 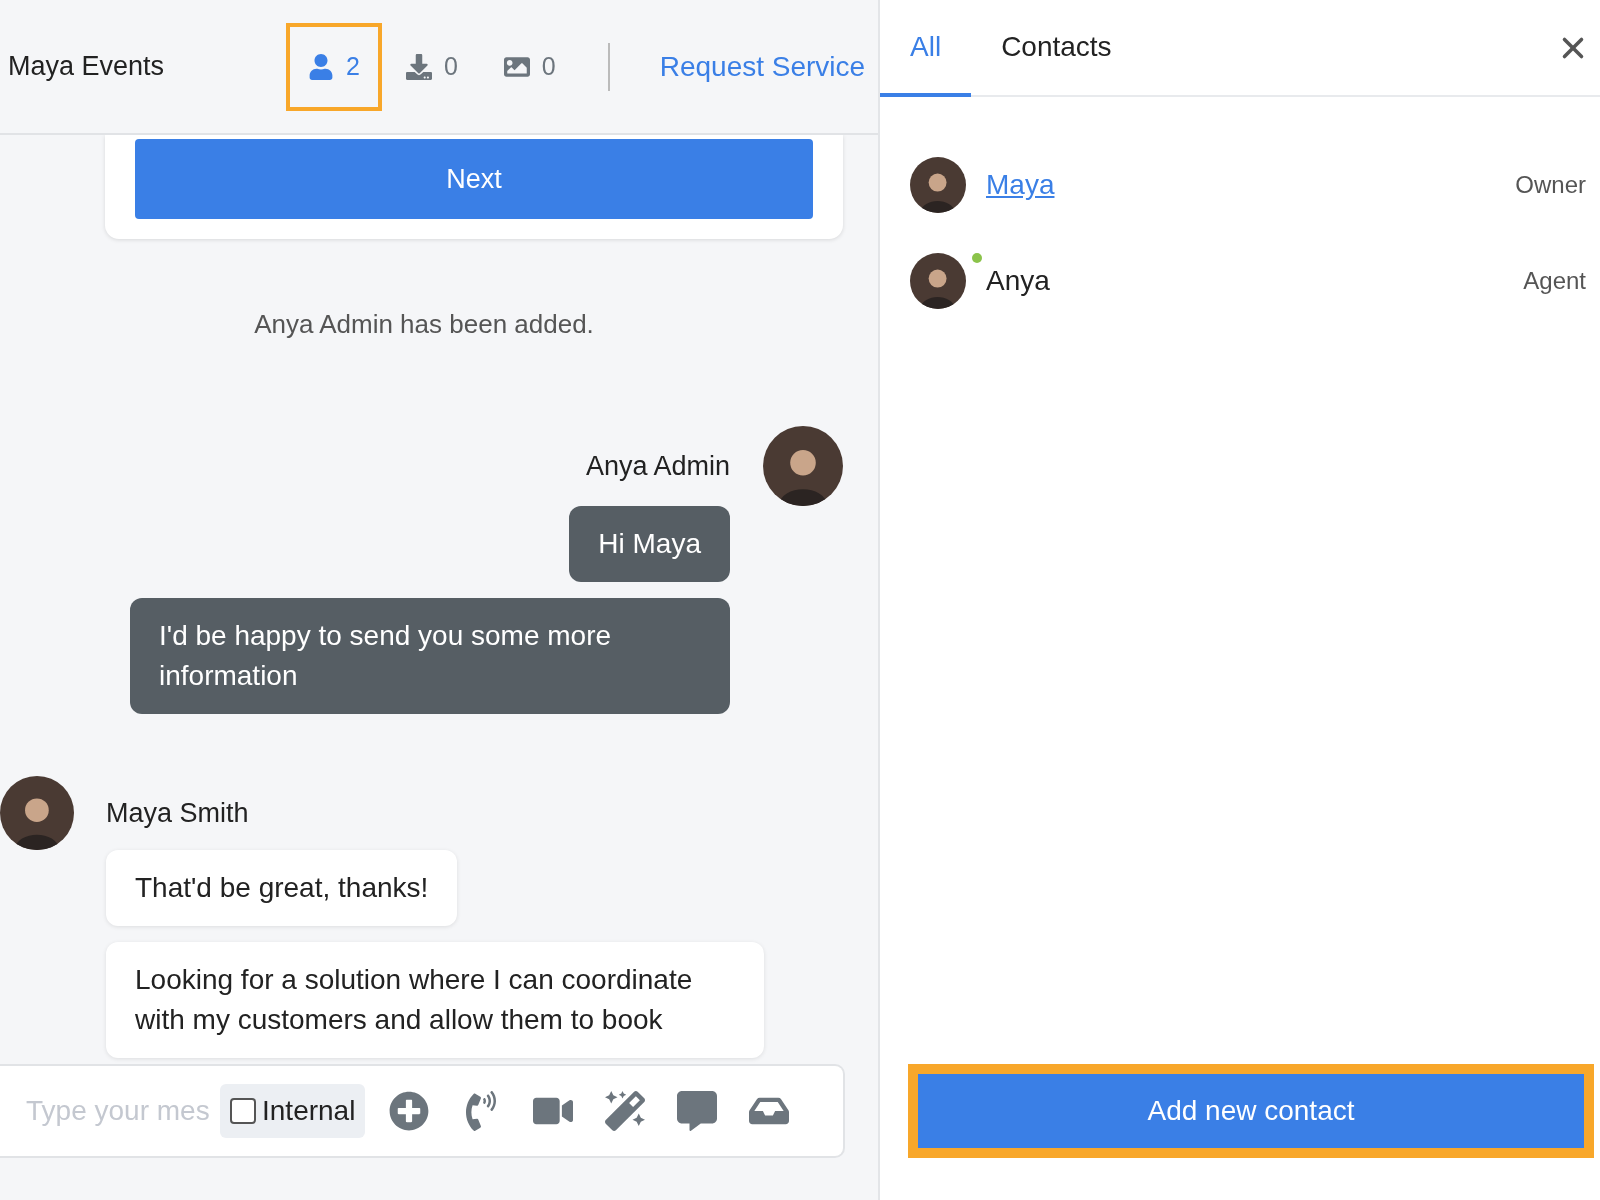 What do you see at coordinates (282, 888) in the screenshot?
I see `message-bubble: That'd be great, thanks!` at bounding box center [282, 888].